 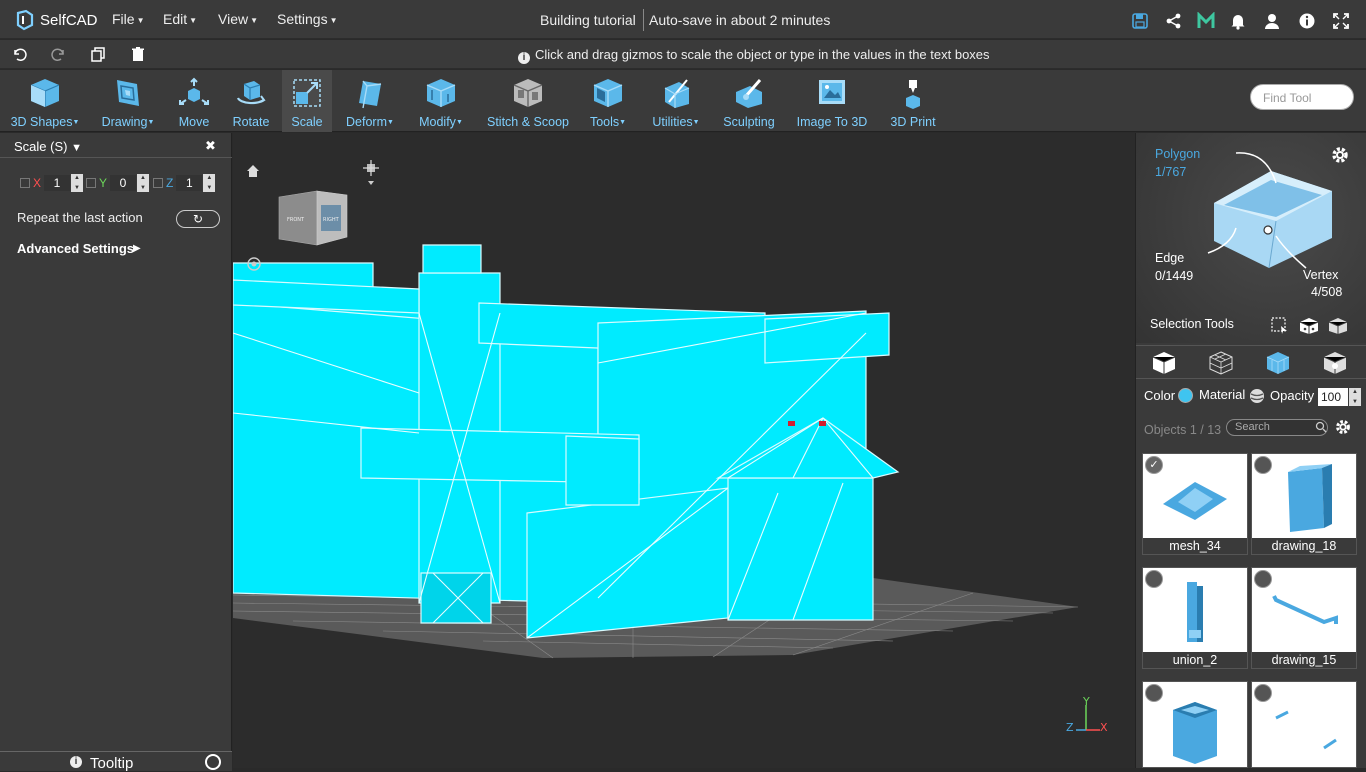 I want to click on tool-3d-print: 3D Print, so click(x=913, y=101).